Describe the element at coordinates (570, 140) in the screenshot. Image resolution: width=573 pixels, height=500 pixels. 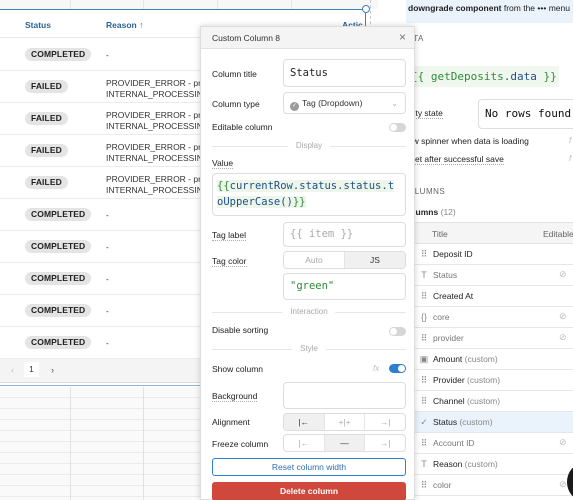
I see `spinner-fx-icon: f` at that location.